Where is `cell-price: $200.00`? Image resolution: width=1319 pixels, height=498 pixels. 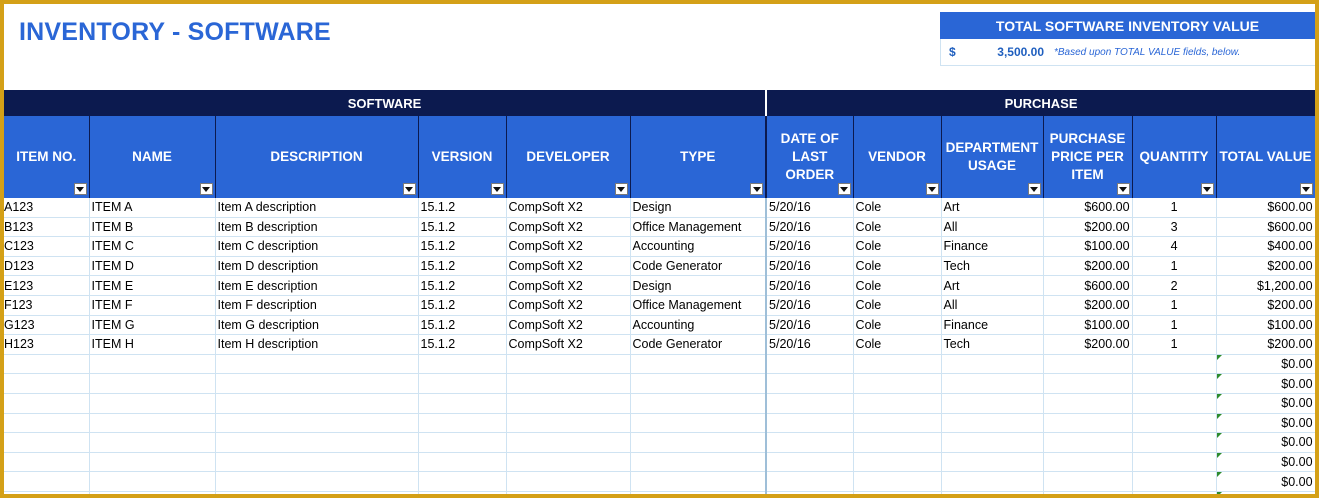 cell-price: $200.00 is located at coordinates (1088, 227).